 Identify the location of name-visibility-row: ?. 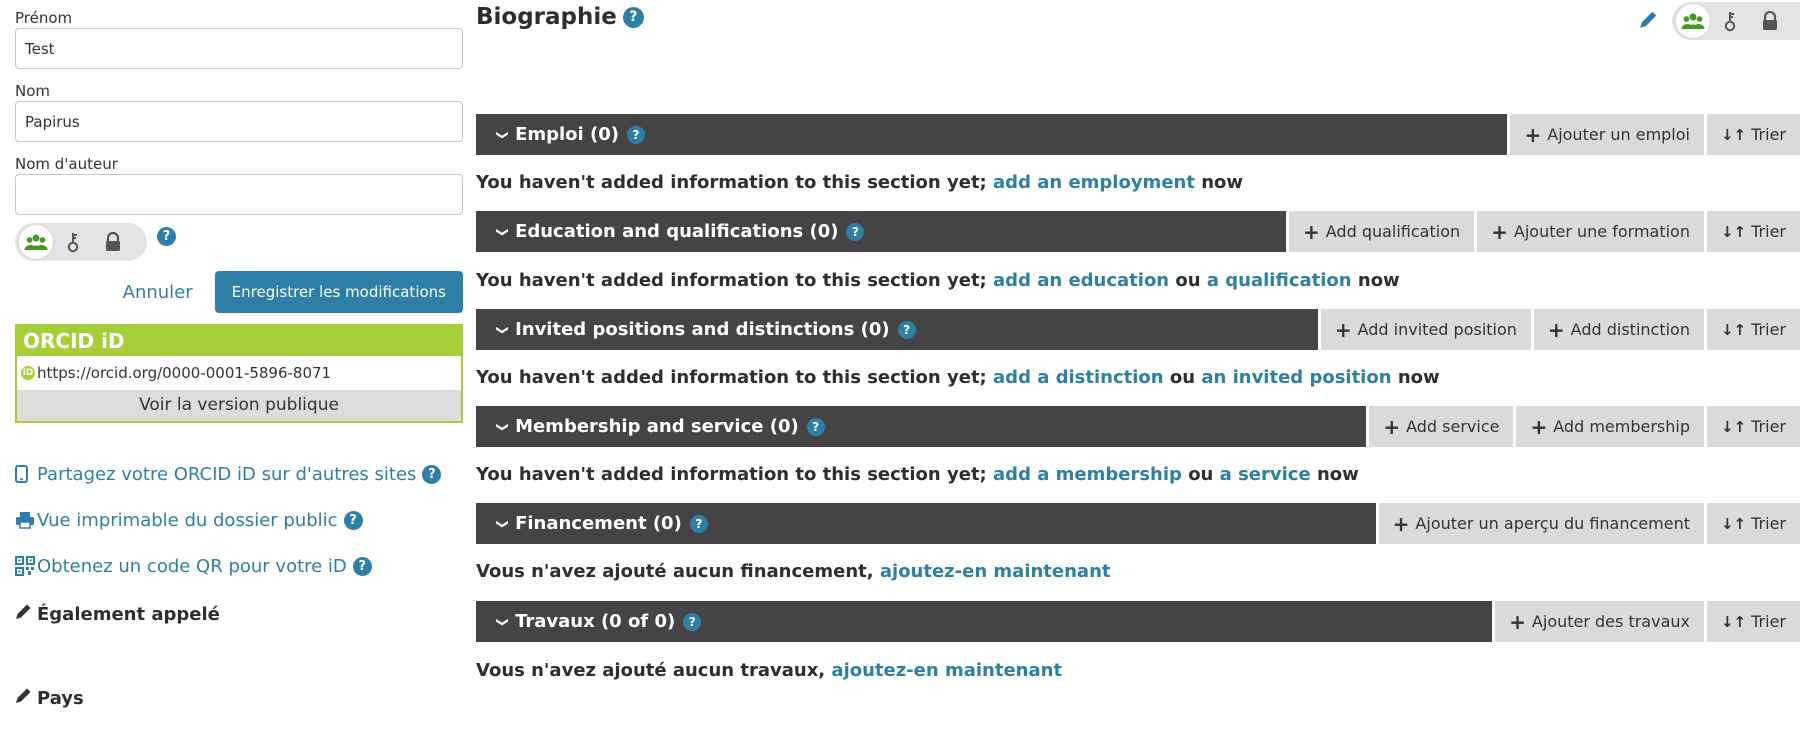
(239, 242).